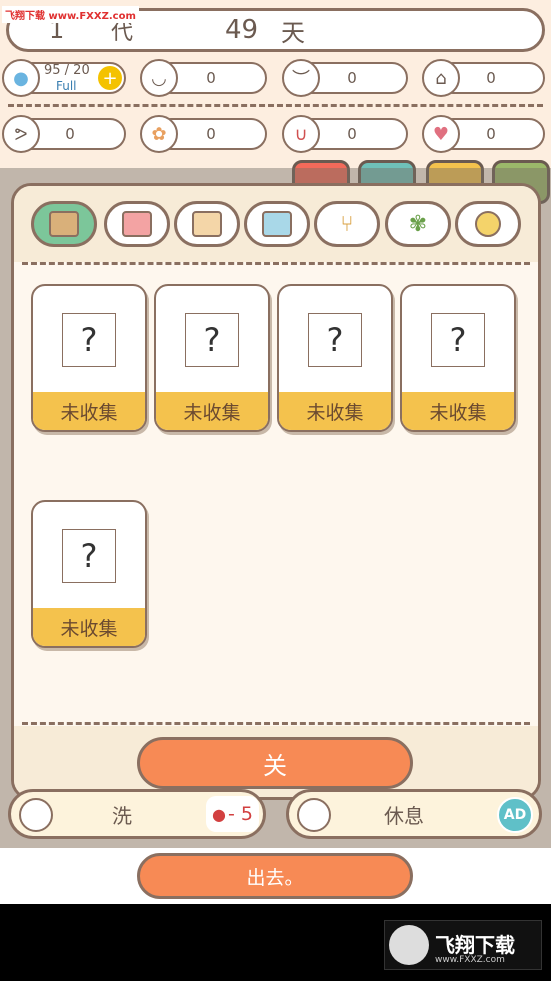 This screenshot has width=551, height=981. I want to click on frame-icon, so click(207, 224).